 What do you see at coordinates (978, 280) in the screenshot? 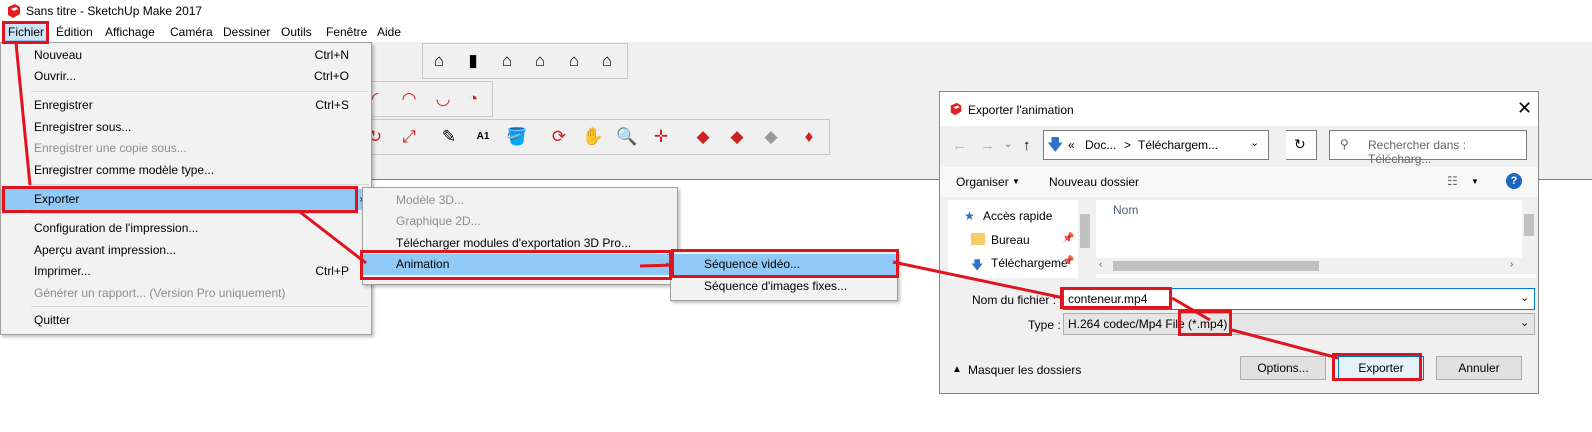
I see `annotation-line-video-filename` at bounding box center [978, 280].